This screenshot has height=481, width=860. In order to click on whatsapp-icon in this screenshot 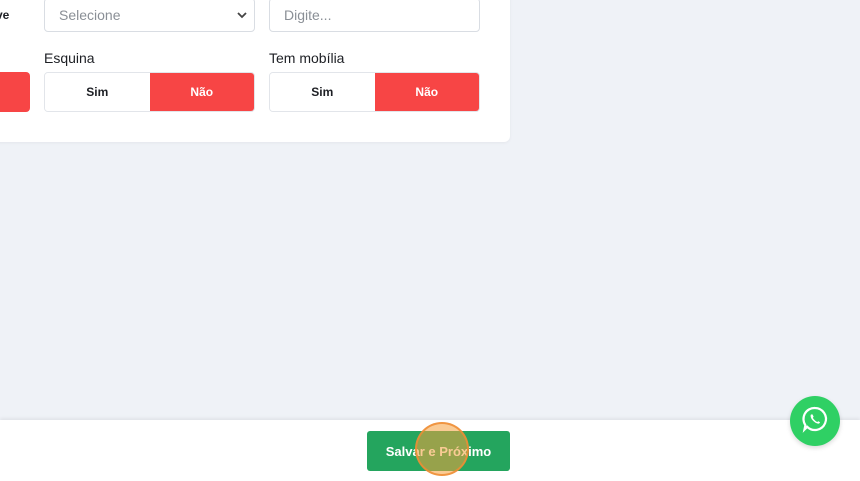, I will do `click(815, 421)`.